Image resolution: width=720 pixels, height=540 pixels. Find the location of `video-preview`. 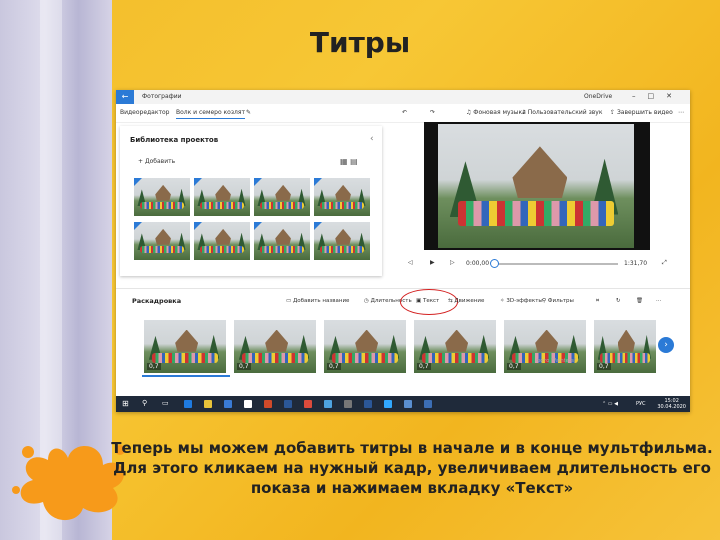

video-preview is located at coordinates (537, 186).